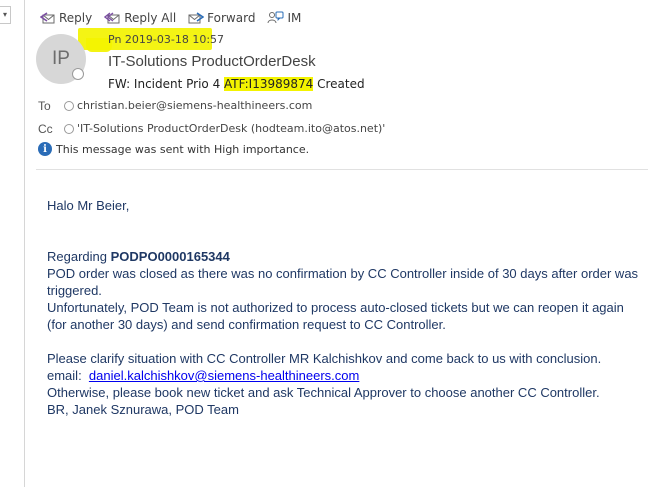 The height and width of the screenshot is (487, 648). What do you see at coordinates (88, 205) in the screenshot?
I see `greeting: Halo Mr Beier,` at bounding box center [88, 205].